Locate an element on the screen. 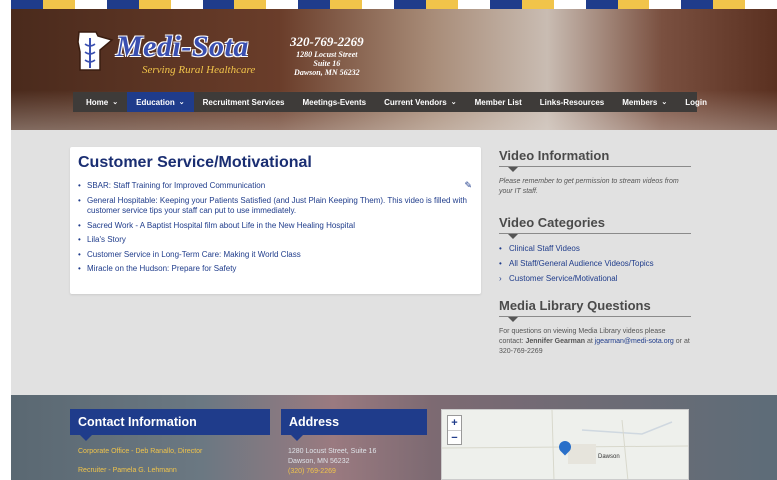 The height and width of the screenshot is (480, 777). contact-link-director: Corporate Office - Deb Ranallo, Director is located at coordinates (140, 451).